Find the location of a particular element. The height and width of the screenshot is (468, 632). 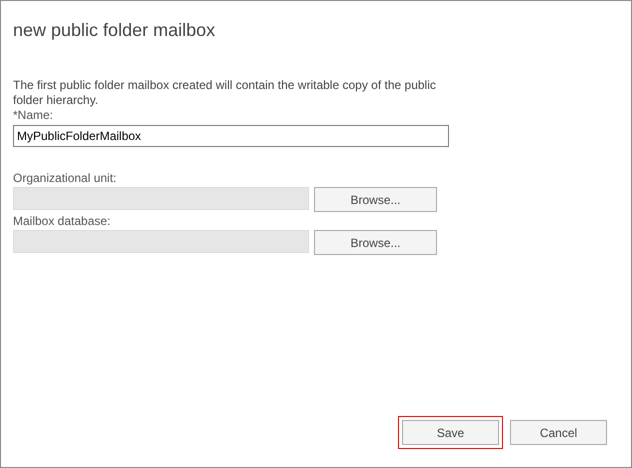

name-label: *Name: is located at coordinates (33, 115).